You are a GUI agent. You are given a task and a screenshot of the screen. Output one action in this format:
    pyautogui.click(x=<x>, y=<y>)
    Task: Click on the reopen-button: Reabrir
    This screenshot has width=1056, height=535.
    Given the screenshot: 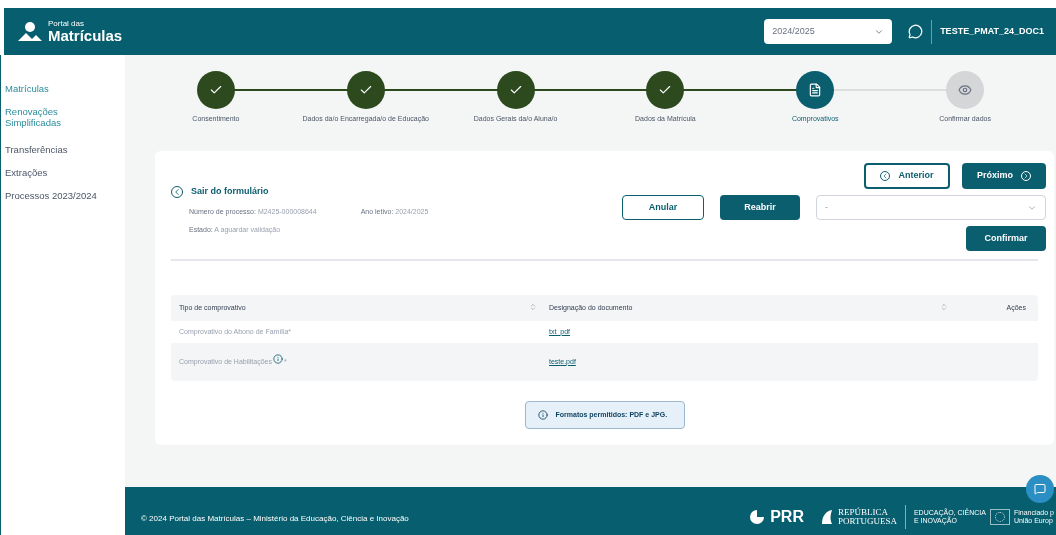 What is the action you would take?
    pyautogui.click(x=760, y=207)
    